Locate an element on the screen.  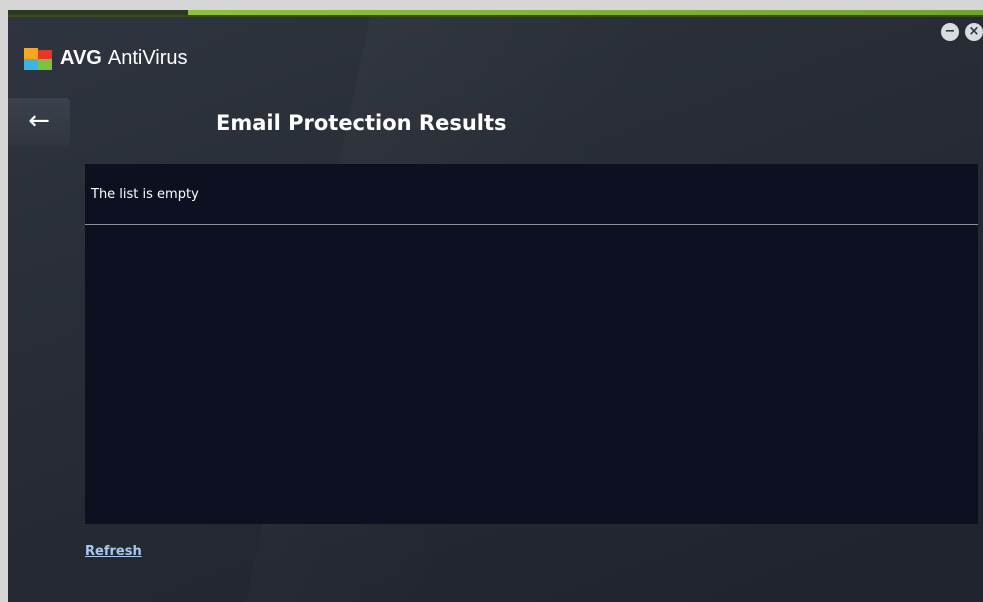
app-logo: AVG AntiVirus is located at coordinates (105, 58).